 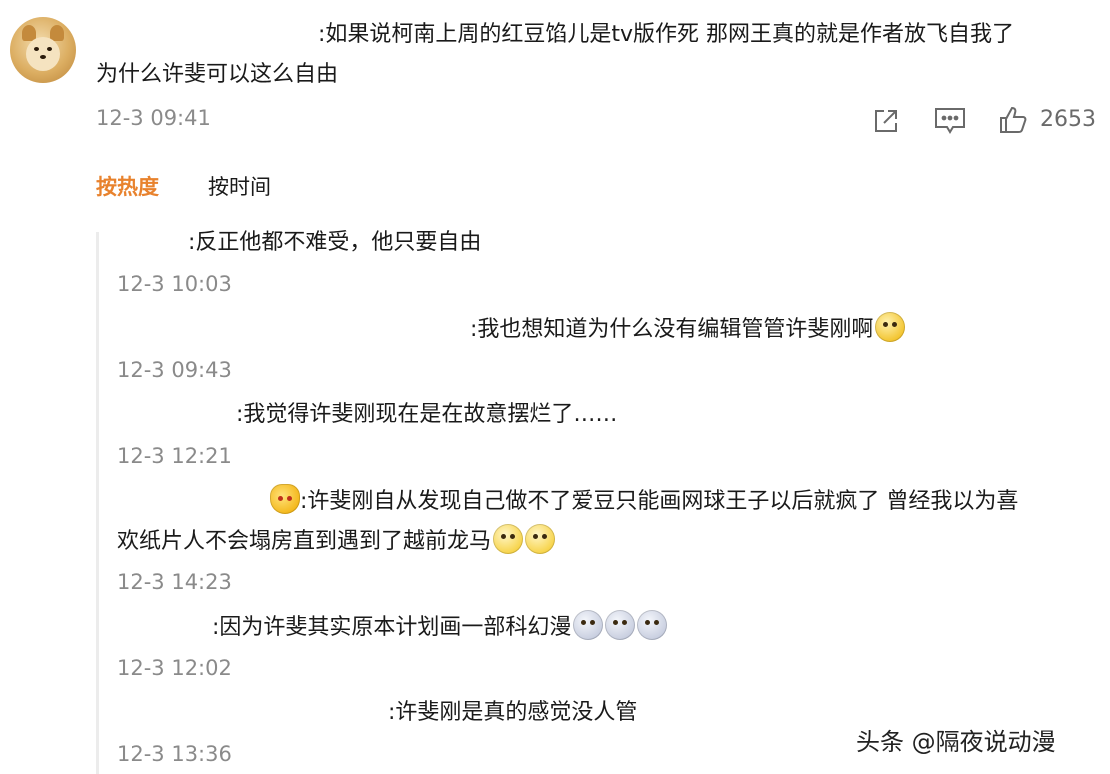 What do you see at coordinates (513, 712) in the screenshot?
I see `reply-text: :许斐刚是真的感觉没人管` at bounding box center [513, 712].